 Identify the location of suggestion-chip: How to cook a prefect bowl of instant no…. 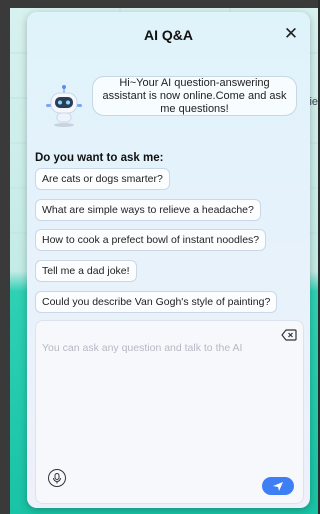
(151, 240).